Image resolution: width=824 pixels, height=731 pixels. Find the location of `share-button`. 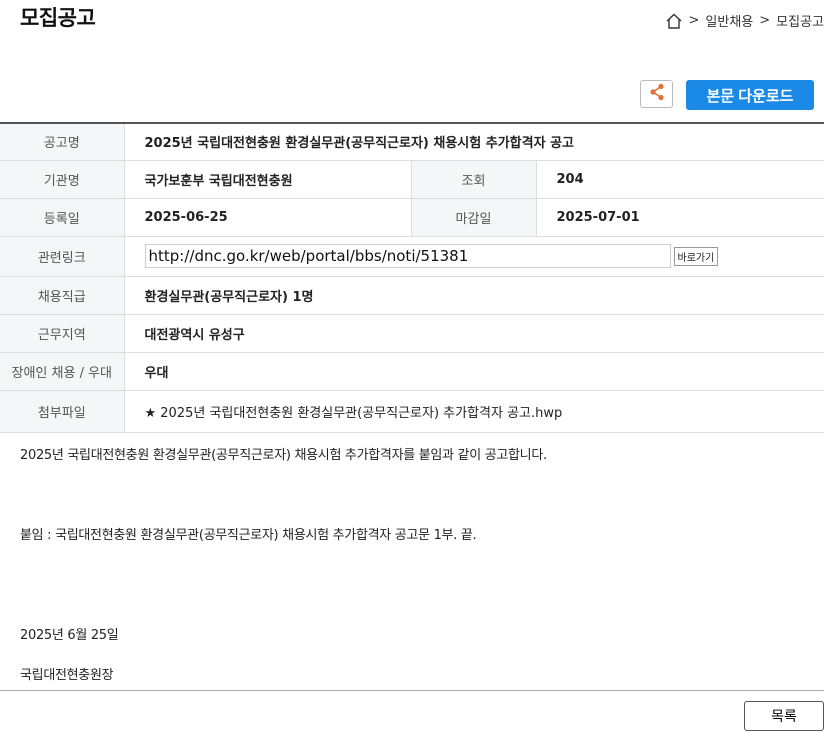

share-button is located at coordinates (656, 94).